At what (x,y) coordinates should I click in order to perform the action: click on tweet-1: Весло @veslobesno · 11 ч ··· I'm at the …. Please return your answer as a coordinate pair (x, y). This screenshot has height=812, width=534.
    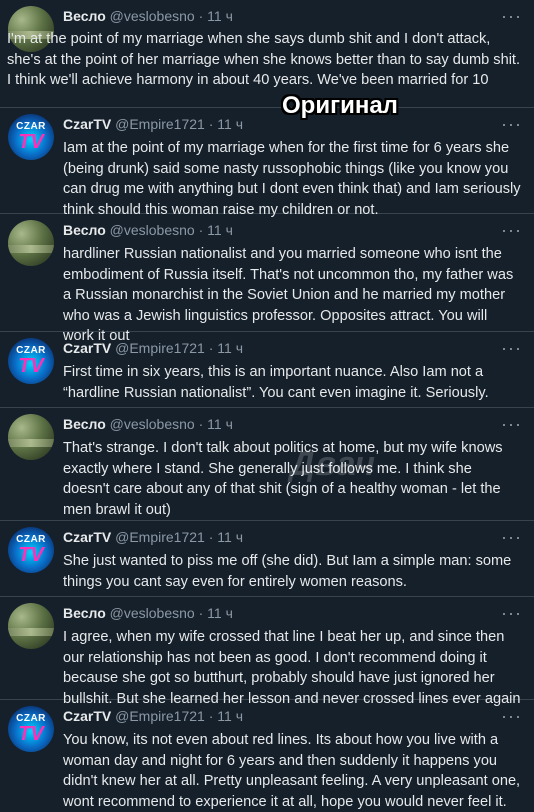
    Looking at the image, I should click on (267, 54).